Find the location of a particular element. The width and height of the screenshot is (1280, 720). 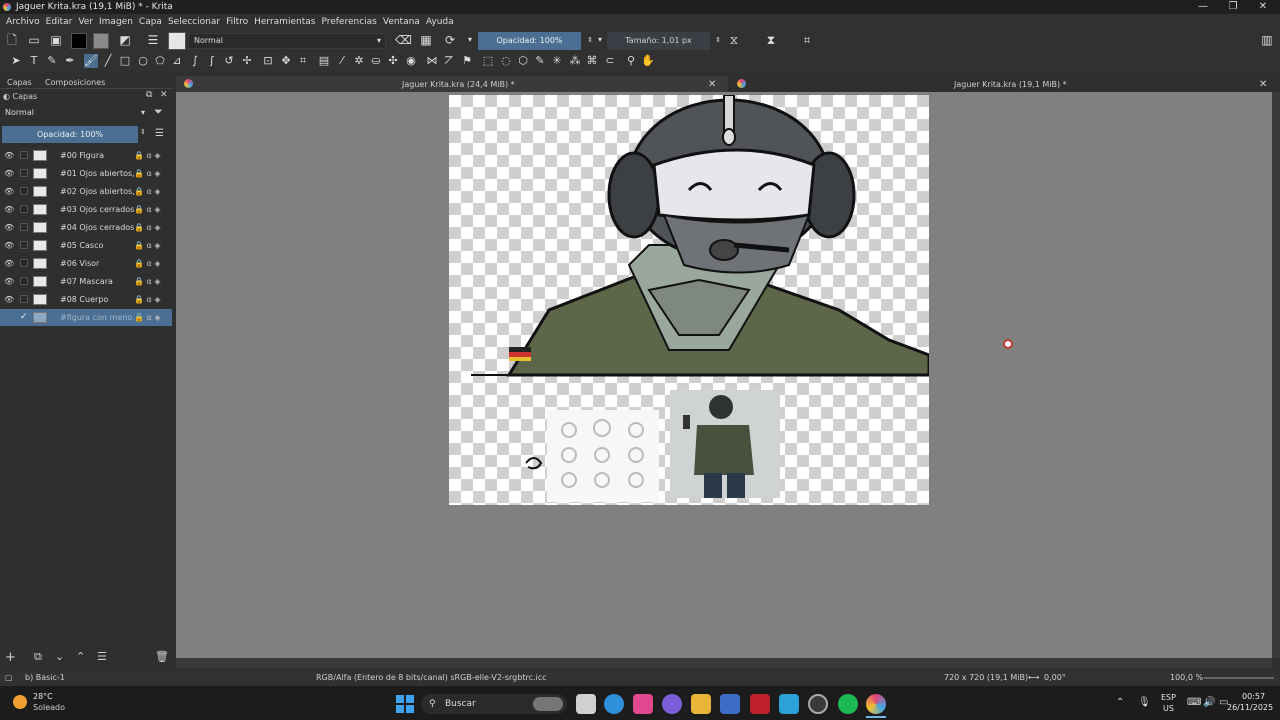

zoom-slider is located at coordinates (1239, 678).